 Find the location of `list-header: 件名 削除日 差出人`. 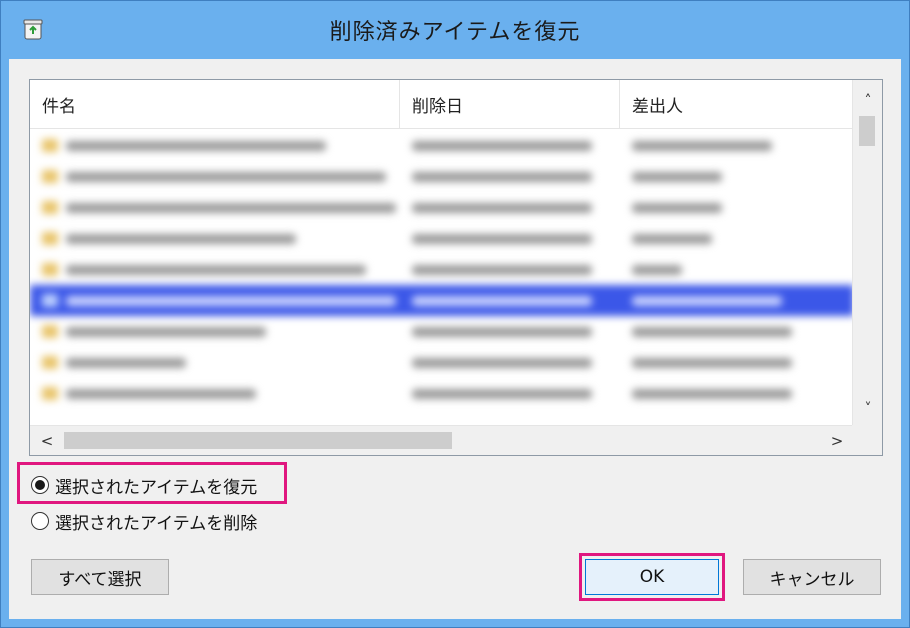

list-header: 件名 削除日 差出人 is located at coordinates (442, 104).